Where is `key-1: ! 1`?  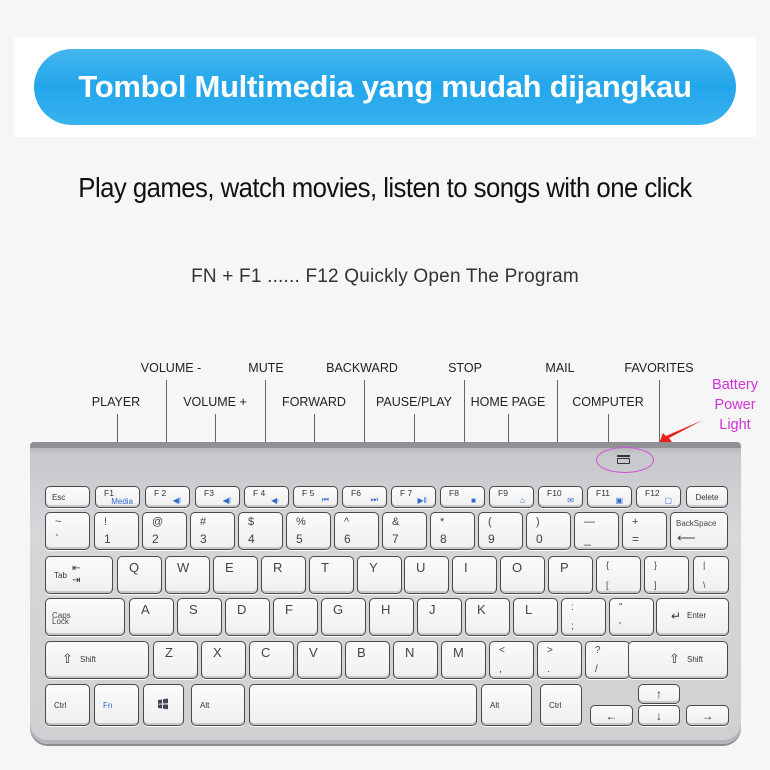
key-1: ! 1 is located at coordinates (116, 531).